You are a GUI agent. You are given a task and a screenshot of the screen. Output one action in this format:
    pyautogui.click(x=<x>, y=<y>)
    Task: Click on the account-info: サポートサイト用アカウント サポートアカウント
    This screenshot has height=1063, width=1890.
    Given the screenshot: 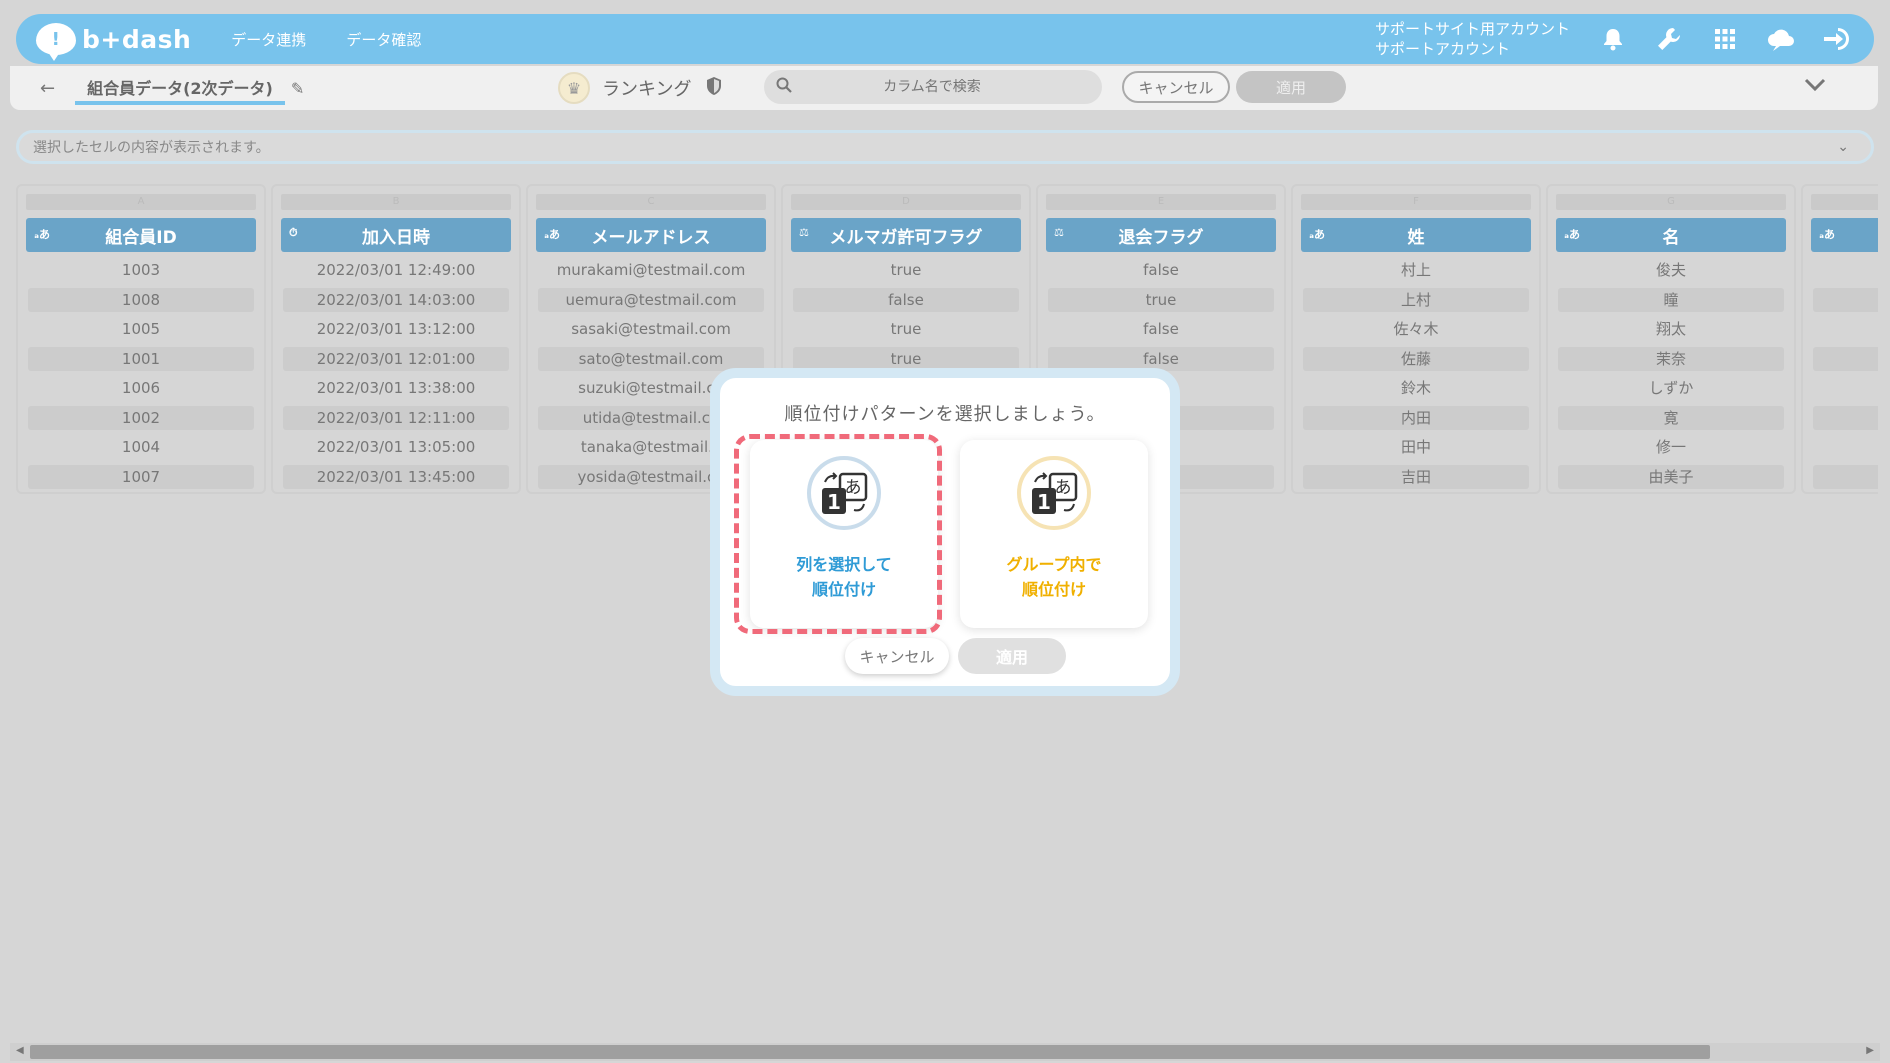 What is the action you would take?
    pyautogui.click(x=1472, y=39)
    